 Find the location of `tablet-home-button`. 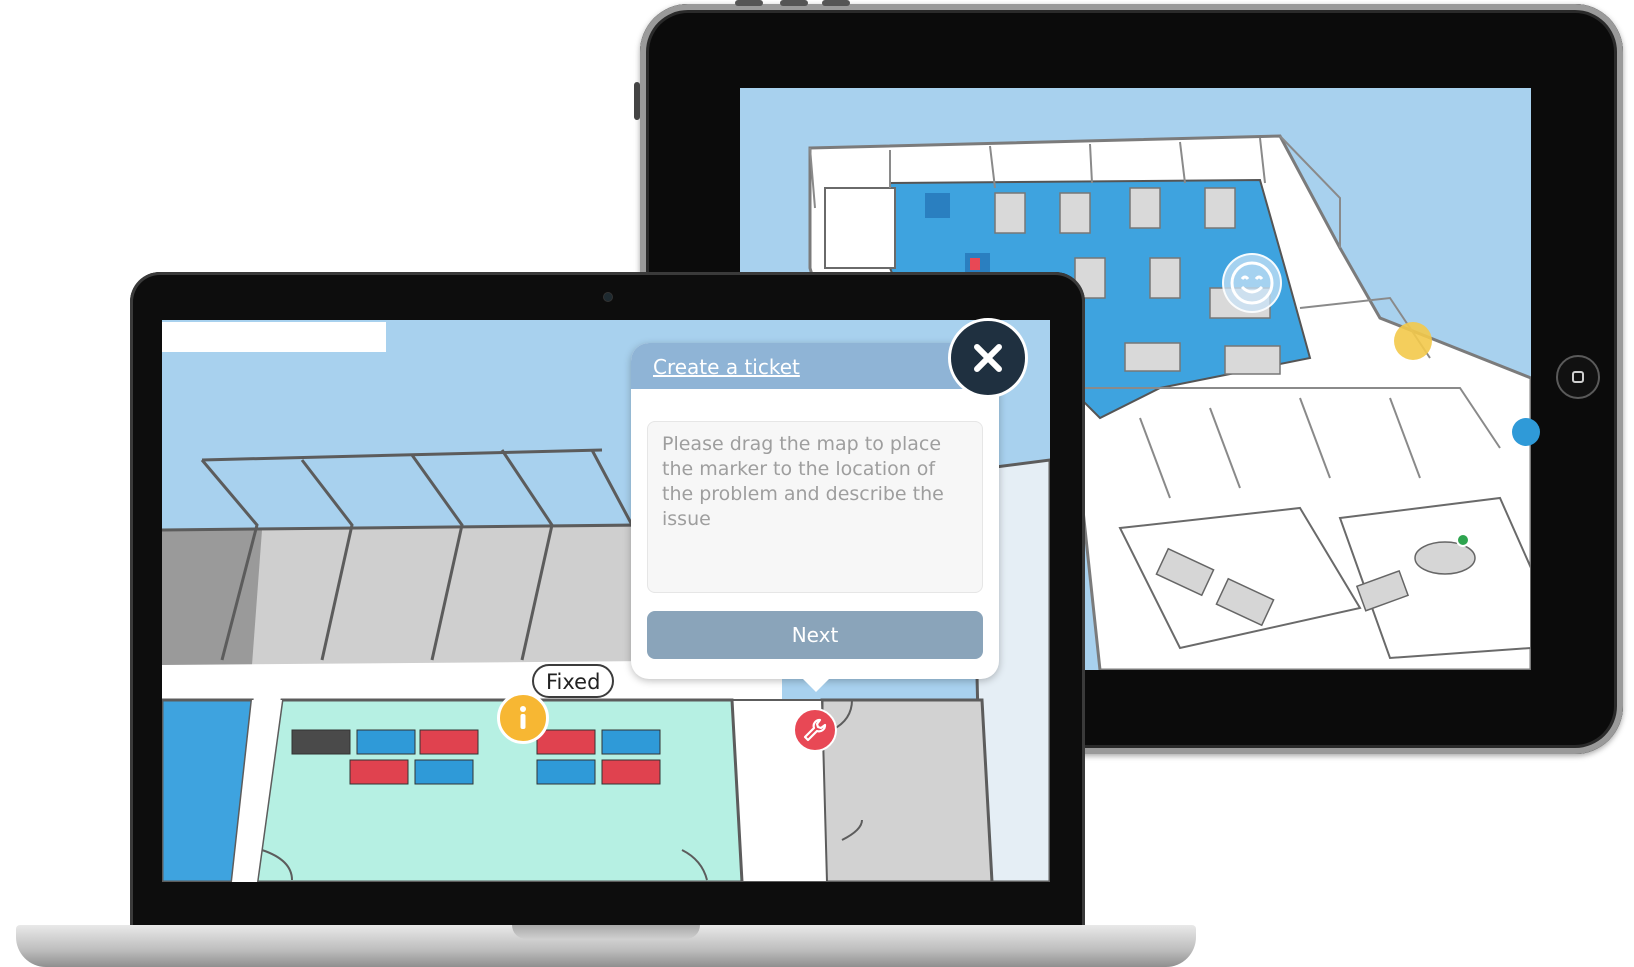

tablet-home-button is located at coordinates (1578, 377).